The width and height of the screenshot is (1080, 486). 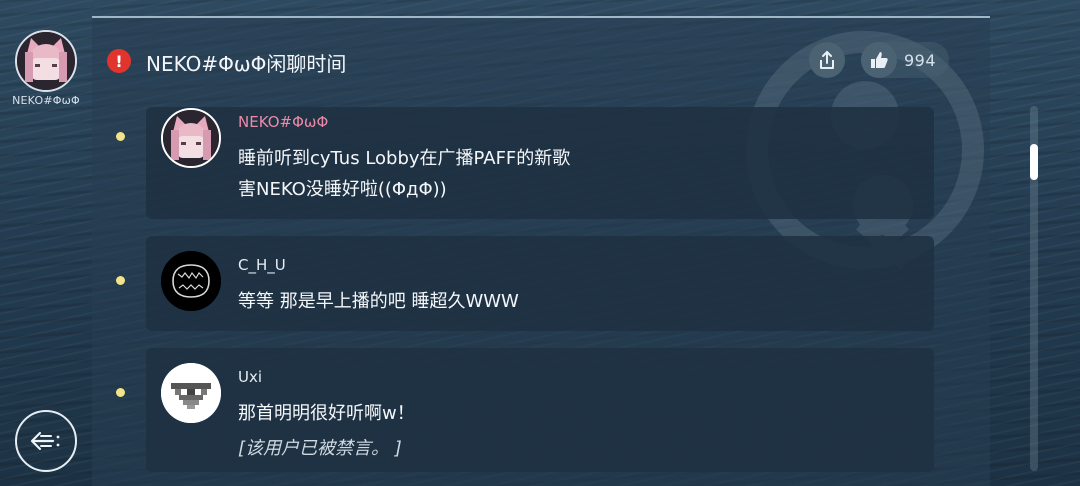 What do you see at coordinates (378, 301) in the screenshot?
I see `comment-text-line: 等等 那是早上播的吧 睡超久WWW` at bounding box center [378, 301].